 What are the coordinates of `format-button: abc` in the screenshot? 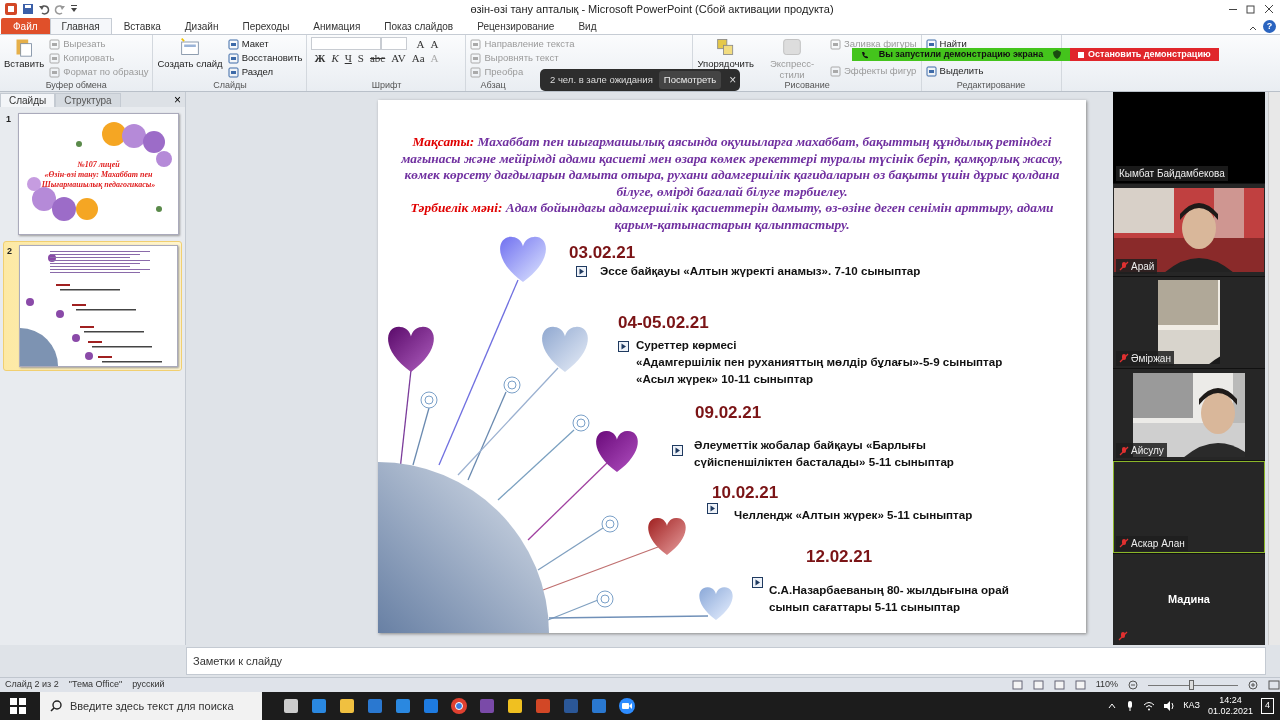 It's located at (377, 58).